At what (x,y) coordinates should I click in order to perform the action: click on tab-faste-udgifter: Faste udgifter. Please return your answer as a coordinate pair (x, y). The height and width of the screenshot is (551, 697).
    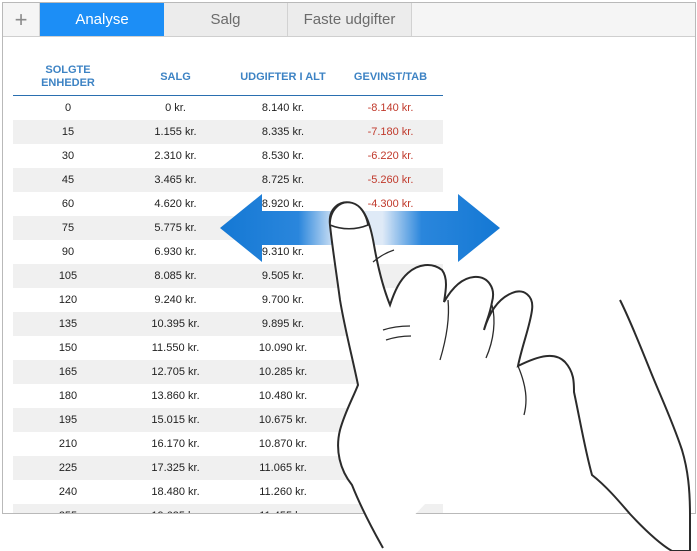
    Looking at the image, I should click on (350, 19).